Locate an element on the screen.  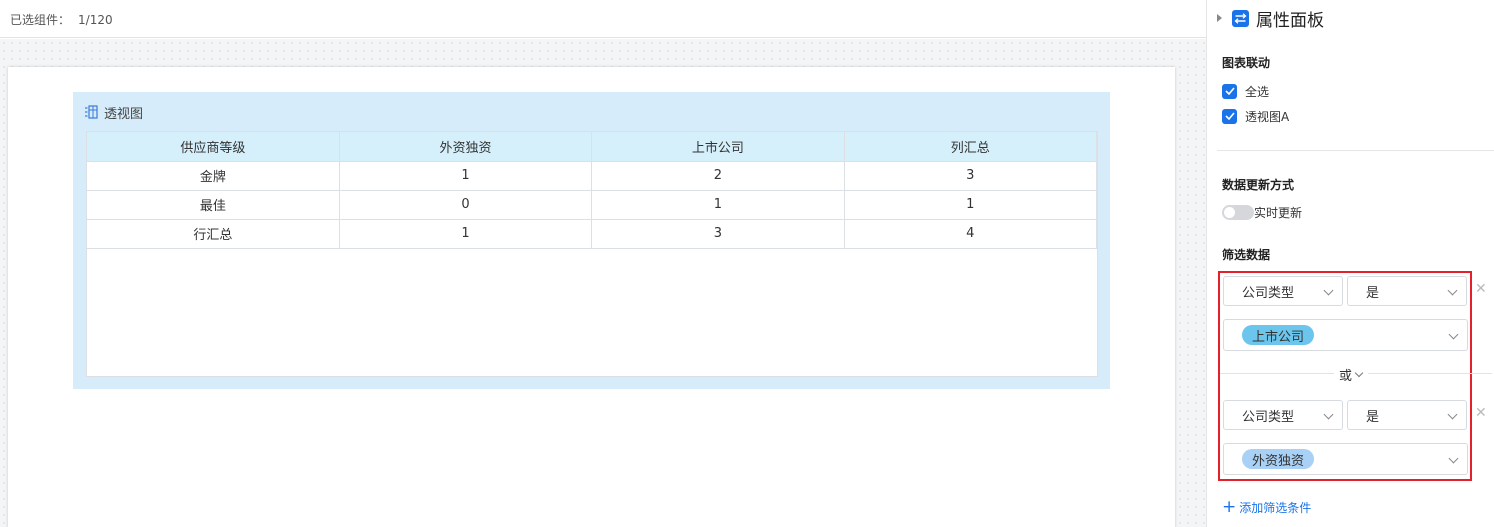
value-select: 上市公司 is located at coordinates (1345, 335).